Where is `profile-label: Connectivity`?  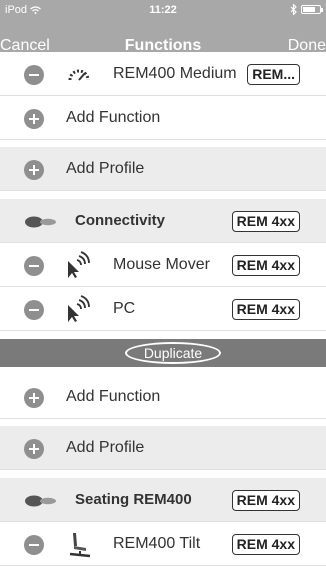 profile-label: Connectivity is located at coordinates (120, 220).